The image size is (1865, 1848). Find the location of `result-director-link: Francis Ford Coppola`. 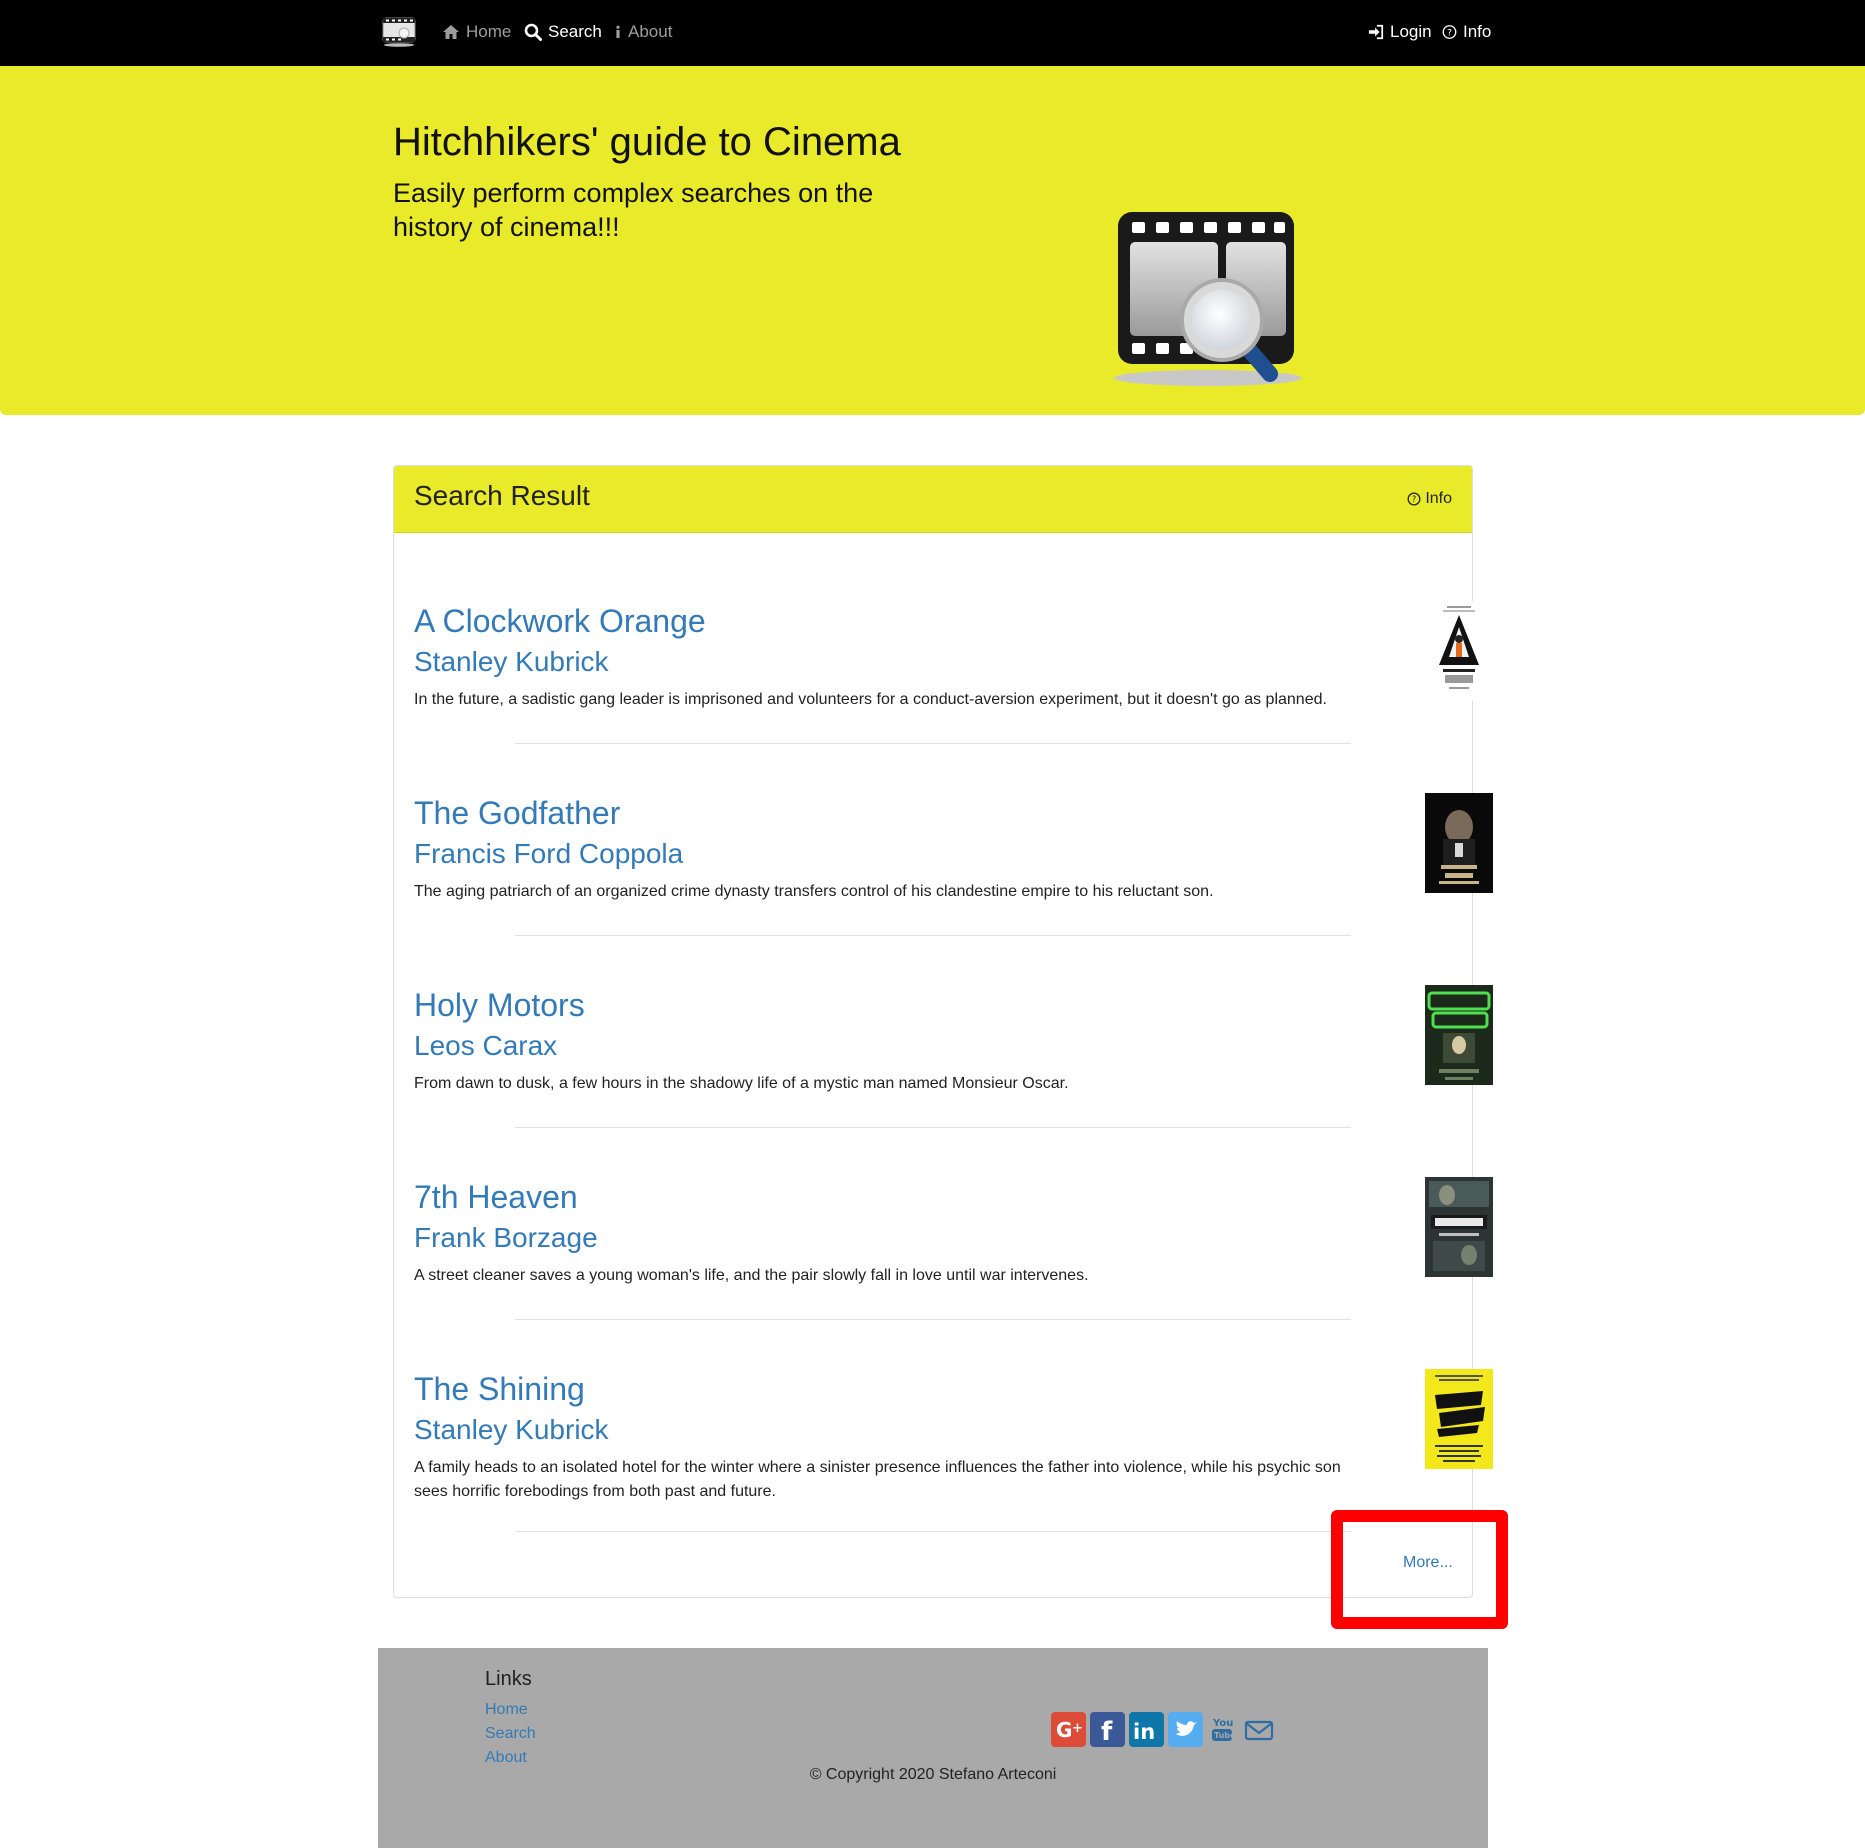

result-director-link: Francis Ford Coppola is located at coordinates (934, 854).